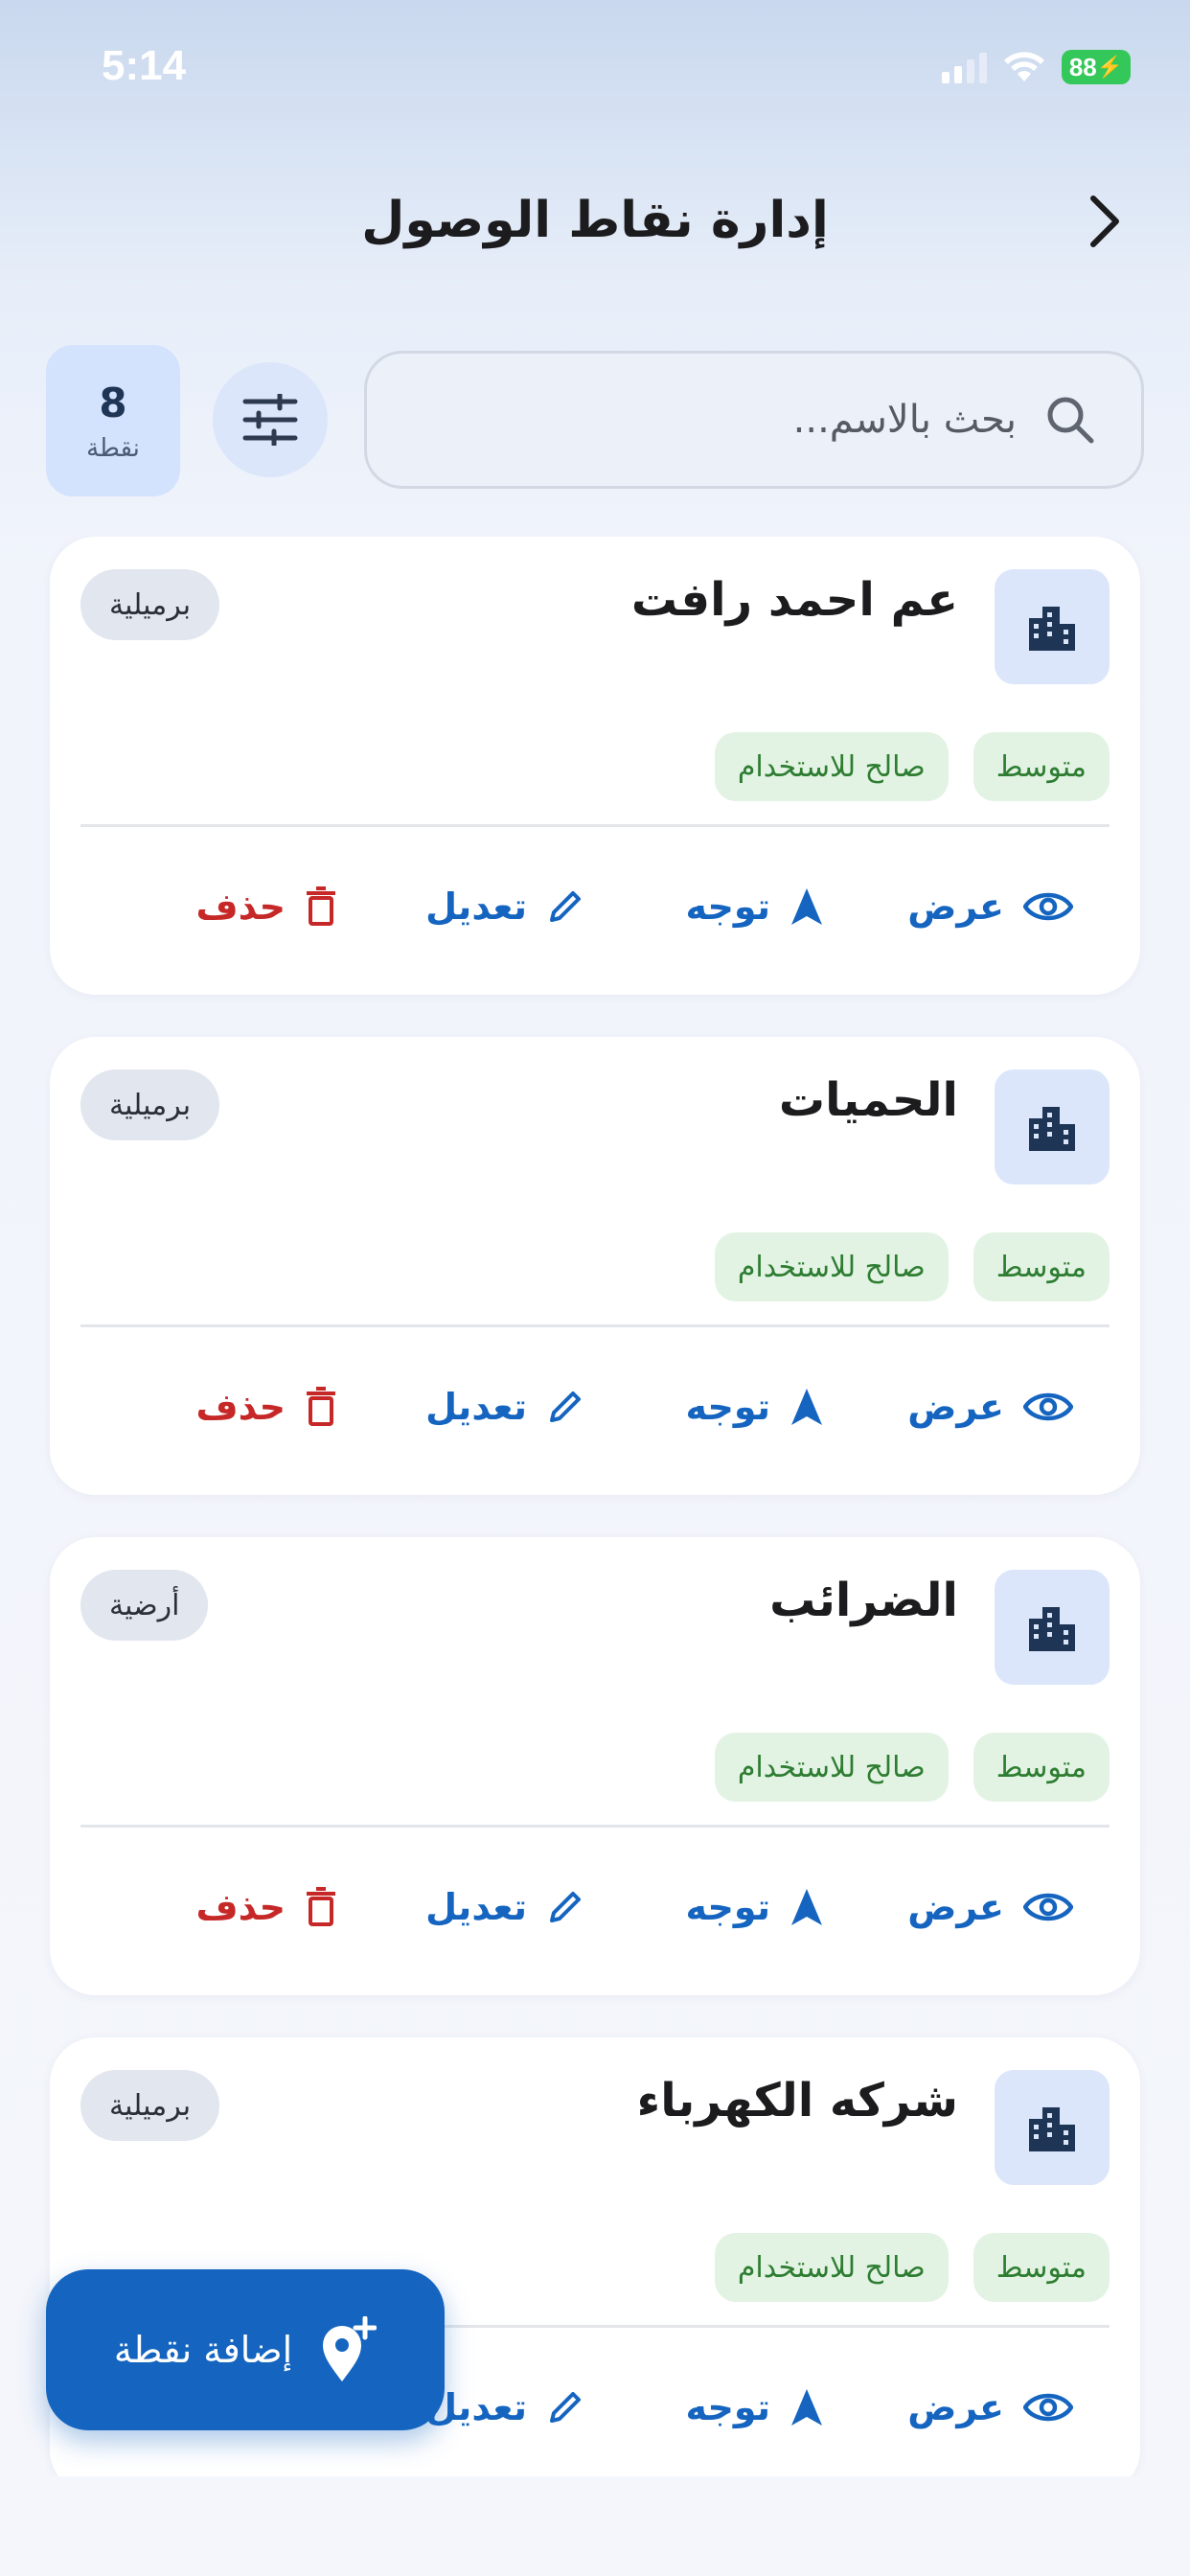 This screenshot has height=2576, width=1190. Describe the element at coordinates (595, 72) in the screenshot. I see `status-bar: 5:14 88 ⚡` at that location.